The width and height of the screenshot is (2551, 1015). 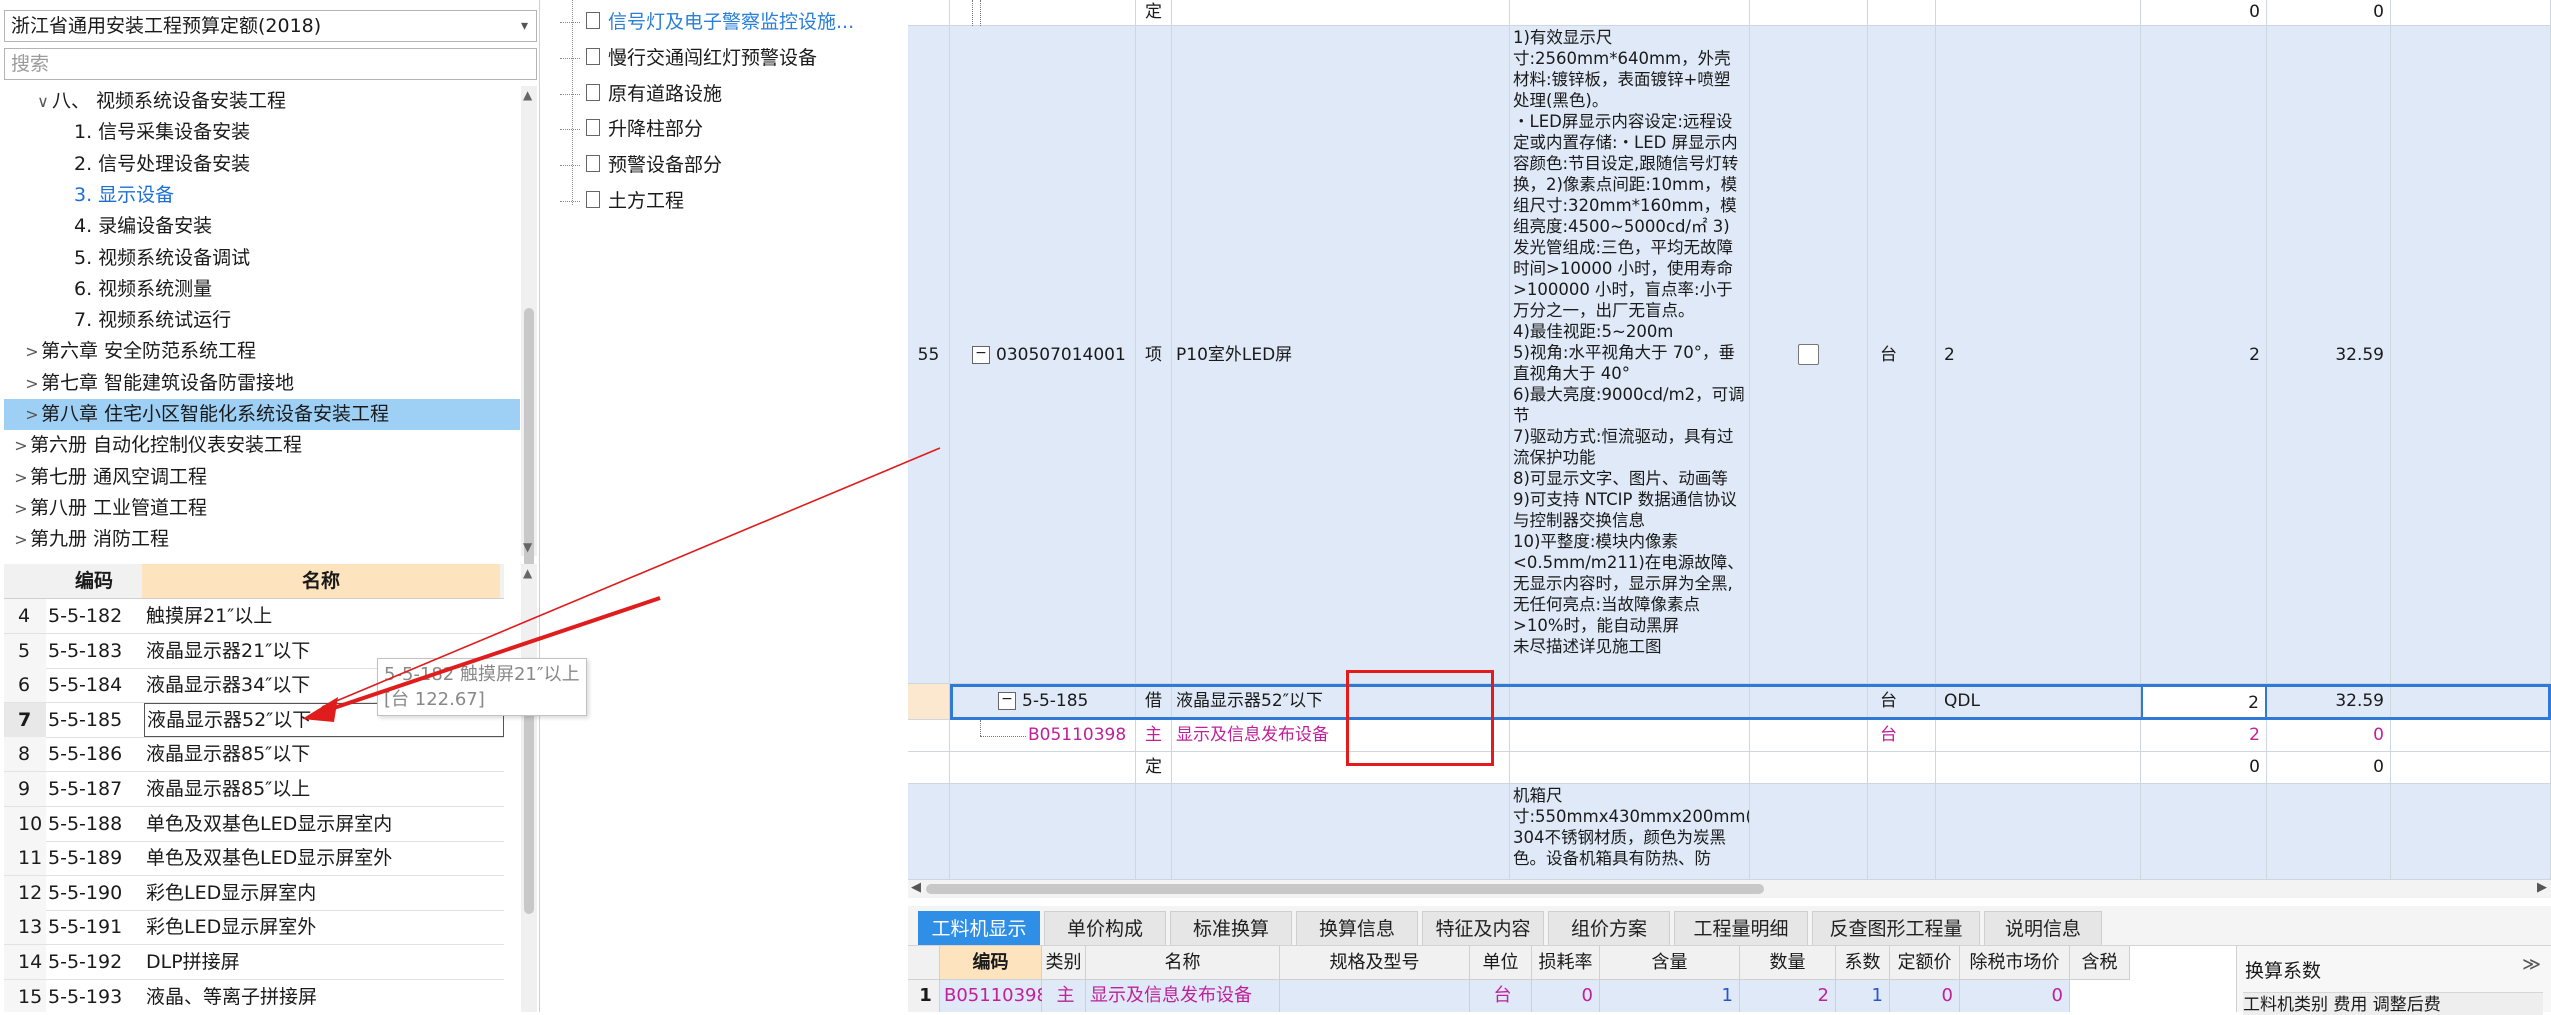 What do you see at coordinates (262, 445) in the screenshot?
I see `tree-item: > 第六册 自动化控制仪表安装工程` at bounding box center [262, 445].